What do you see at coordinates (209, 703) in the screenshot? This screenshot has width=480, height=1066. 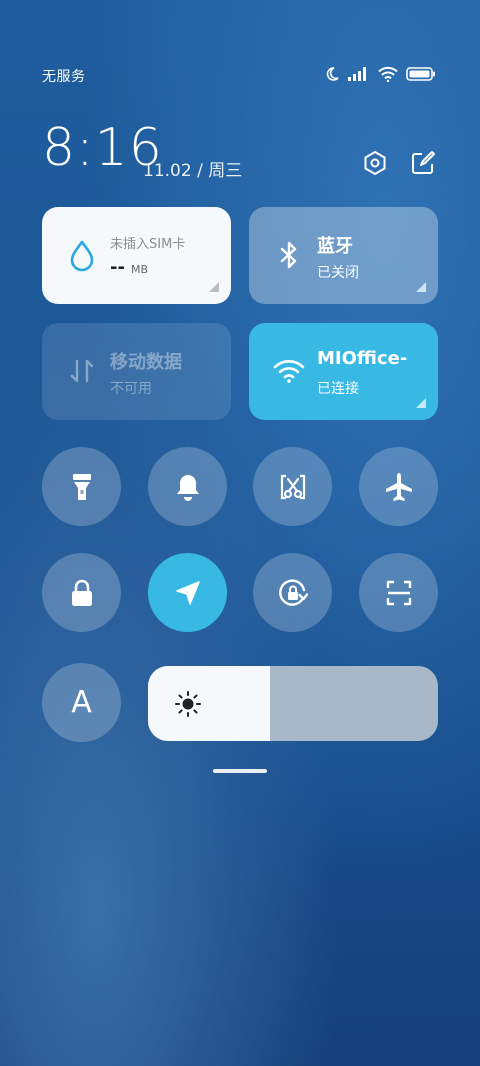 I see `brightness-fill` at bounding box center [209, 703].